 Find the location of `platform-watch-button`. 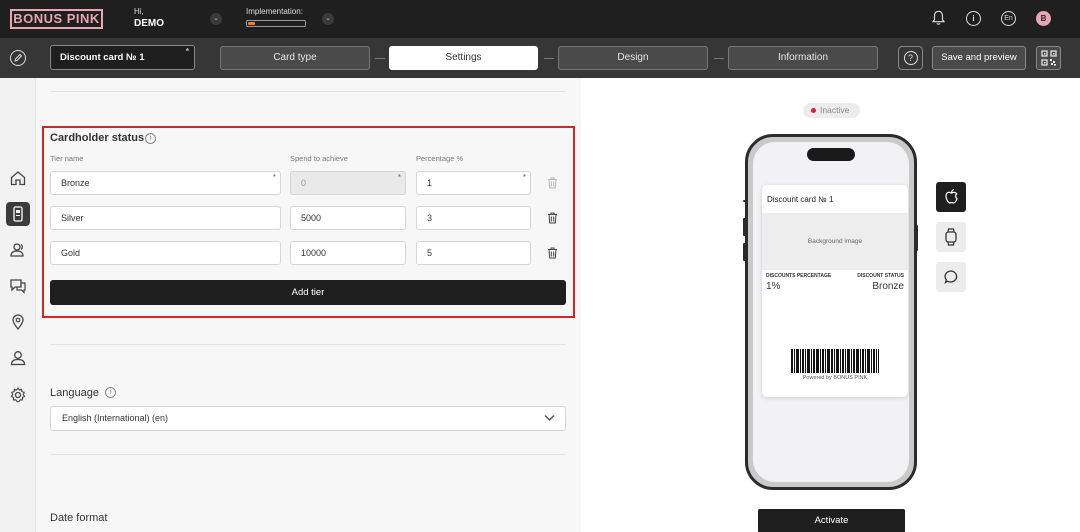

platform-watch-button is located at coordinates (951, 237).